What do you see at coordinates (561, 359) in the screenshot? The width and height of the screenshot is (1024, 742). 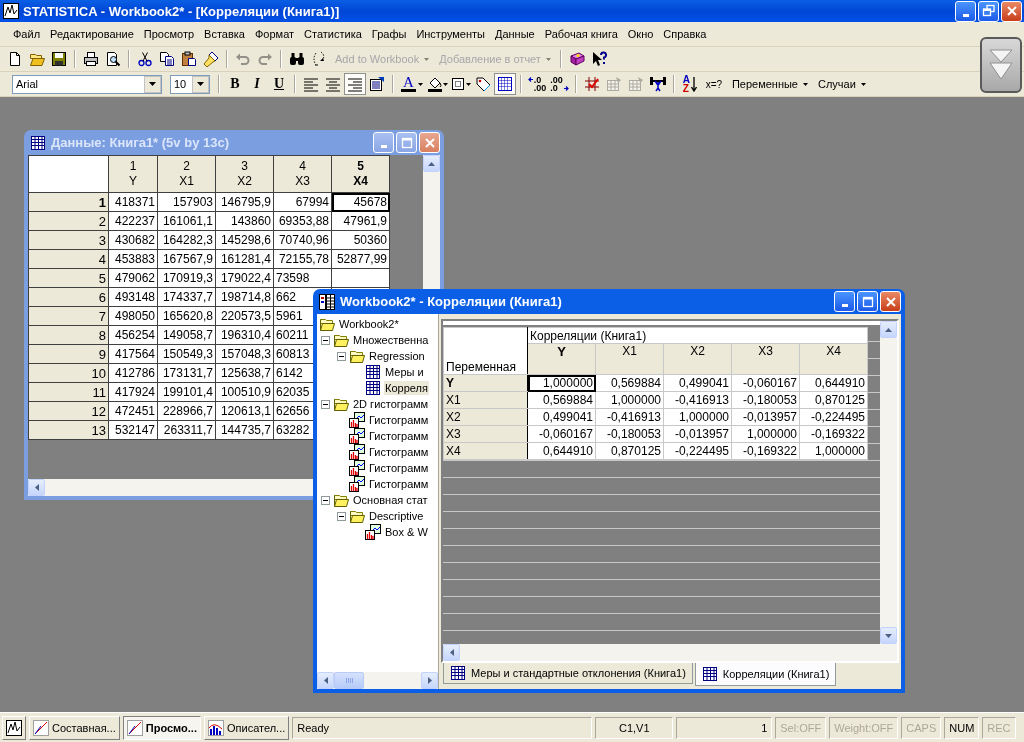 I see `column-header: Y` at bounding box center [561, 359].